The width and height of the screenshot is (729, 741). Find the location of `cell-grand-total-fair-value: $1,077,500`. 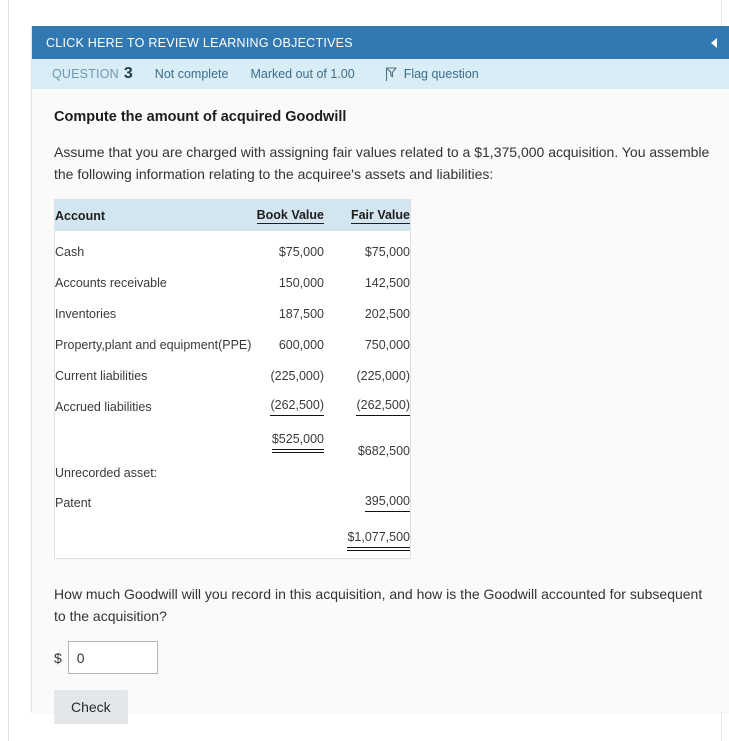

cell-grand-total-fair-value: $1,077,500 is located at coordinates (367, 539).